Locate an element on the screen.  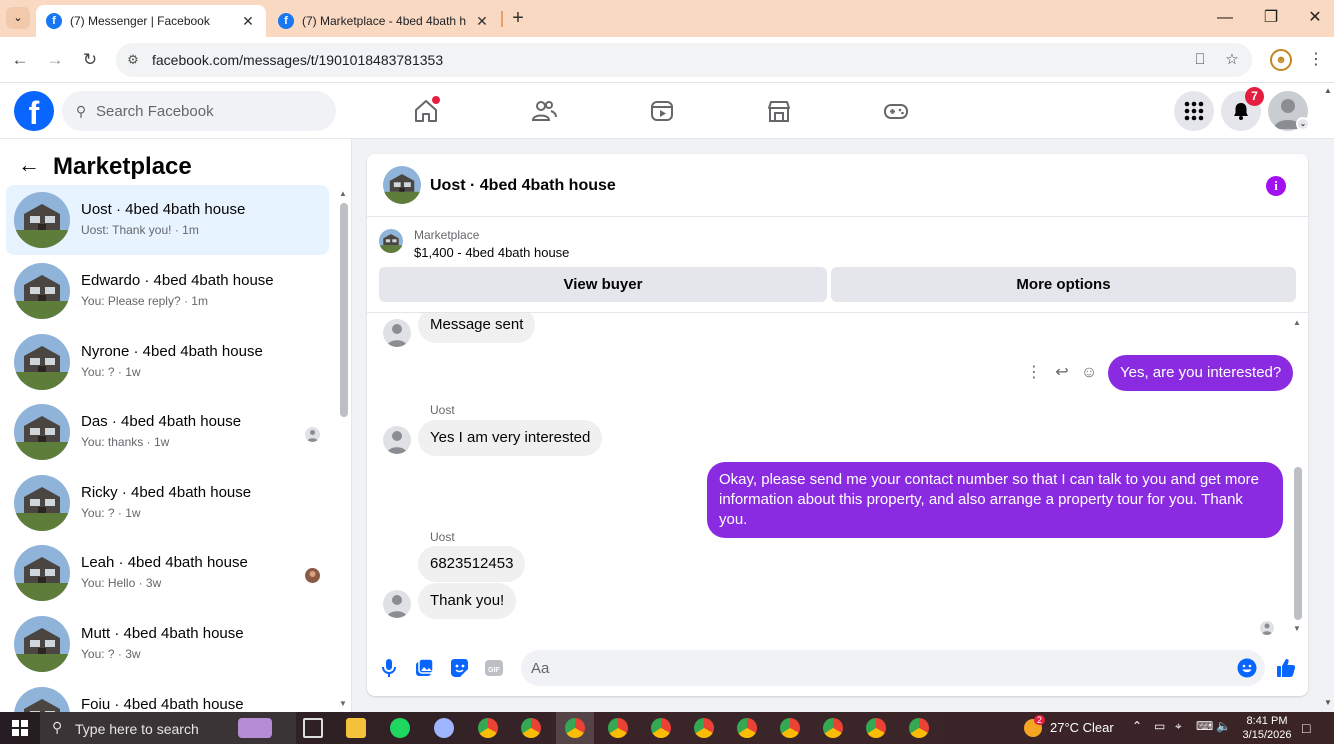
close-window-button: ✕ is located at coordinates (1313, 18).